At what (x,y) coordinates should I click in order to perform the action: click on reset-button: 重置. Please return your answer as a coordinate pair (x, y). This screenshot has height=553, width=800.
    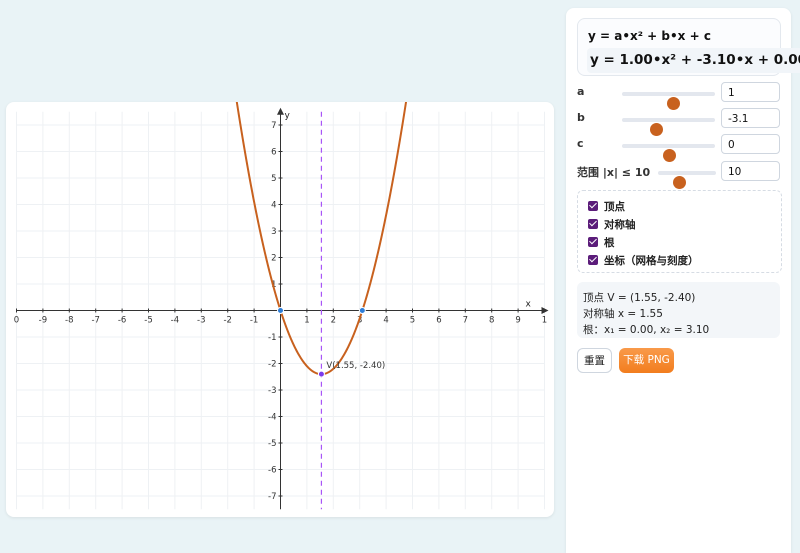
    Looking at the image, I should click on (594, 360).